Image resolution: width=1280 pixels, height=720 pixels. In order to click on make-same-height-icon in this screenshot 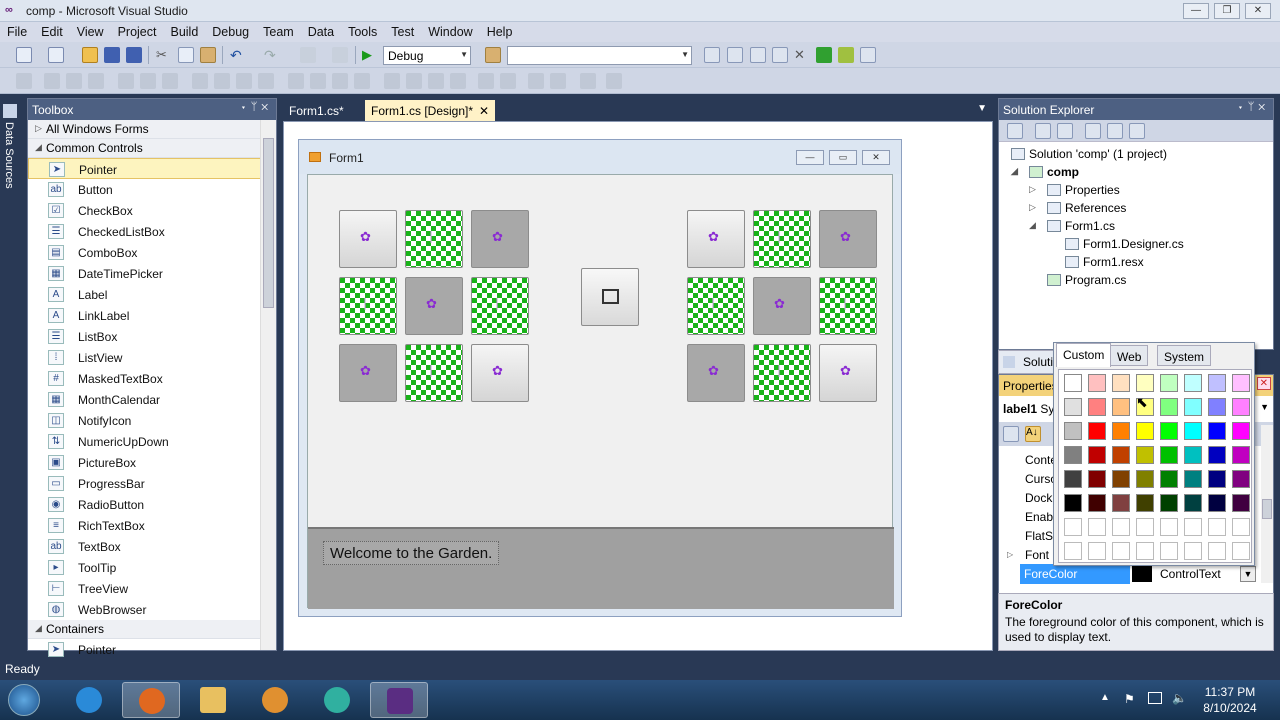, I will do `click(222, 81)`.